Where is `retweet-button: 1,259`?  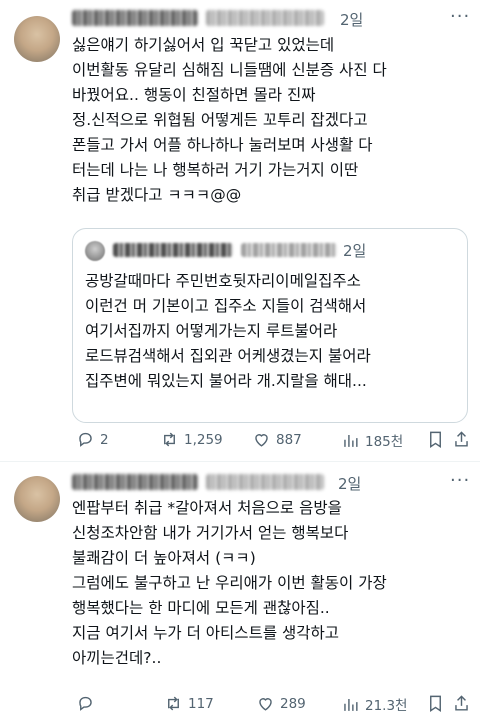
retweet-button: 1,259 is located at coordinates (191, 439).